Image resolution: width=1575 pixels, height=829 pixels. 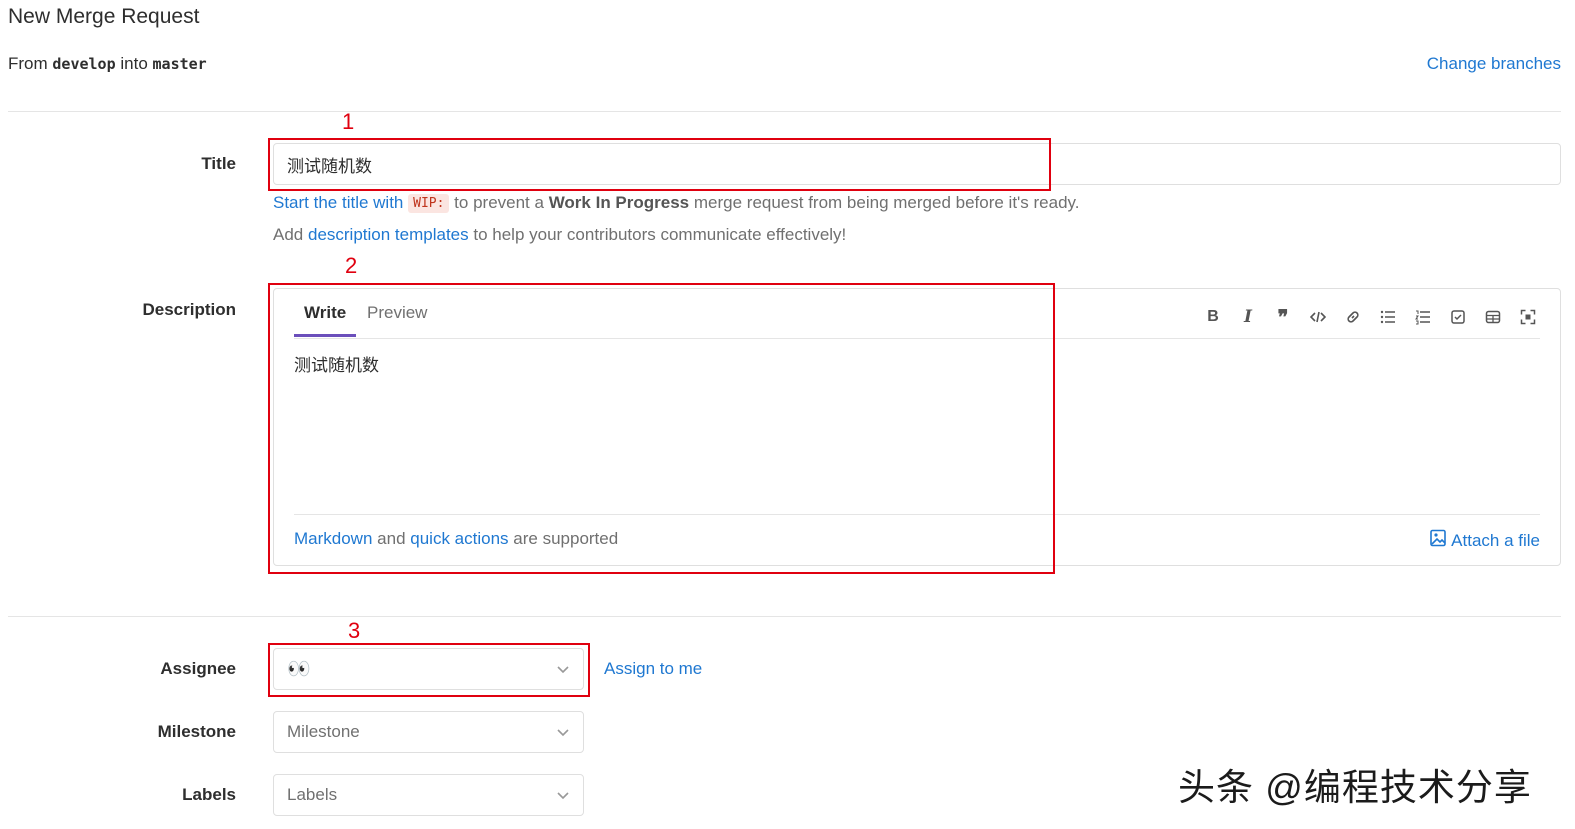 I want to click on title-input: 测试随机数, so click(x=917, y=164).